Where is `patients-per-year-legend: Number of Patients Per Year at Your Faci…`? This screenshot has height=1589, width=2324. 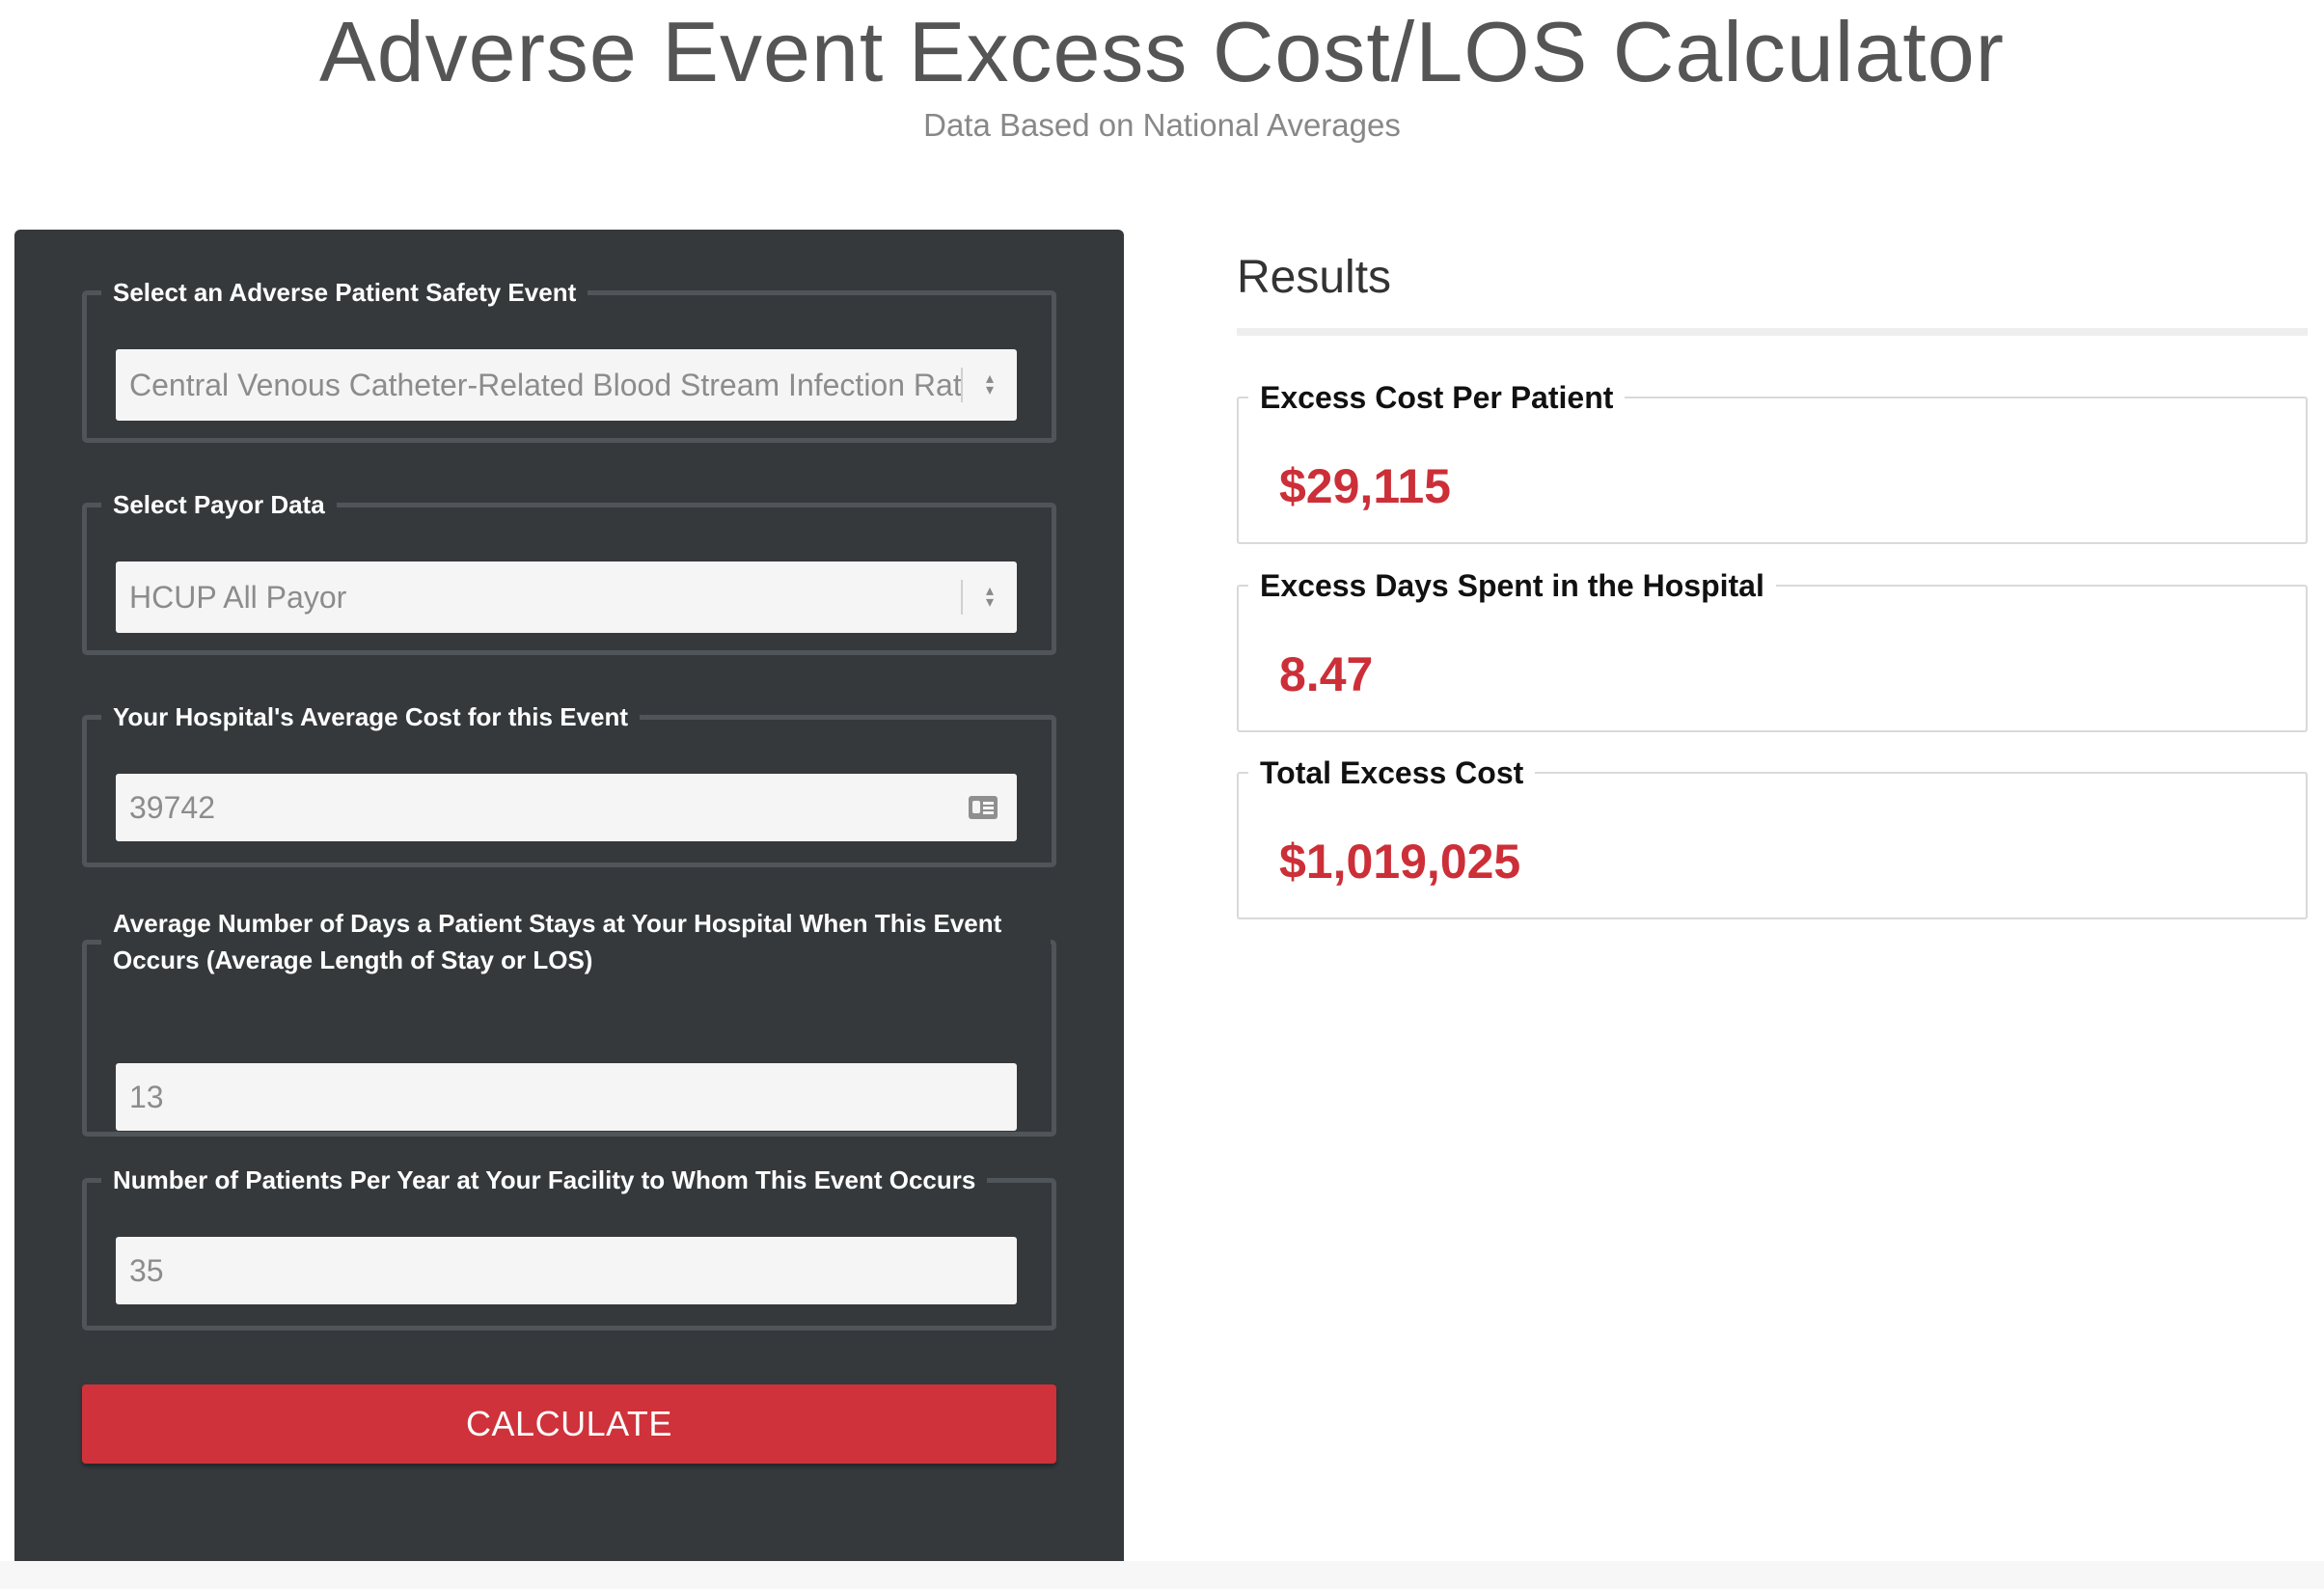
patients-per-year-legend: Number of Patients Per Year at Your Faci… is located at coordinates (544, 1180).